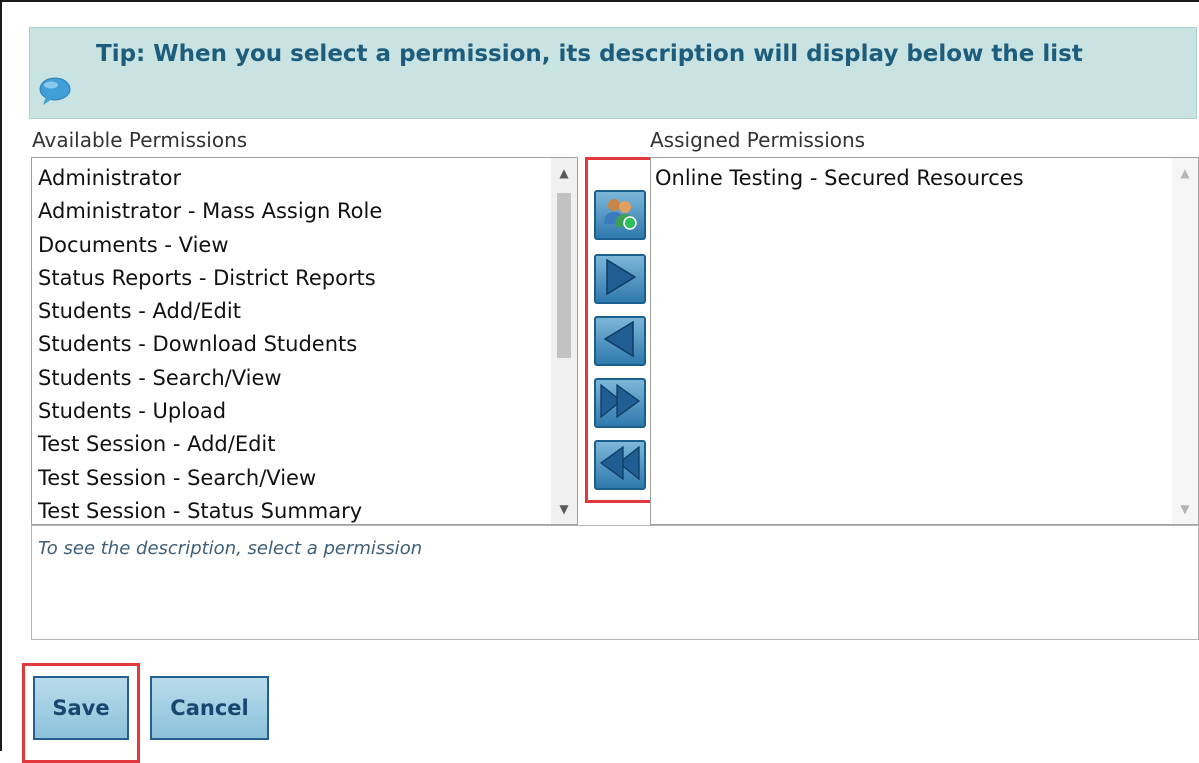 The height and width of the screenshot is (763, 1199). Describe the element at coordinates (292, 278) in the screenshot. I see `list-item: Status Reports - District Reports` at that location.